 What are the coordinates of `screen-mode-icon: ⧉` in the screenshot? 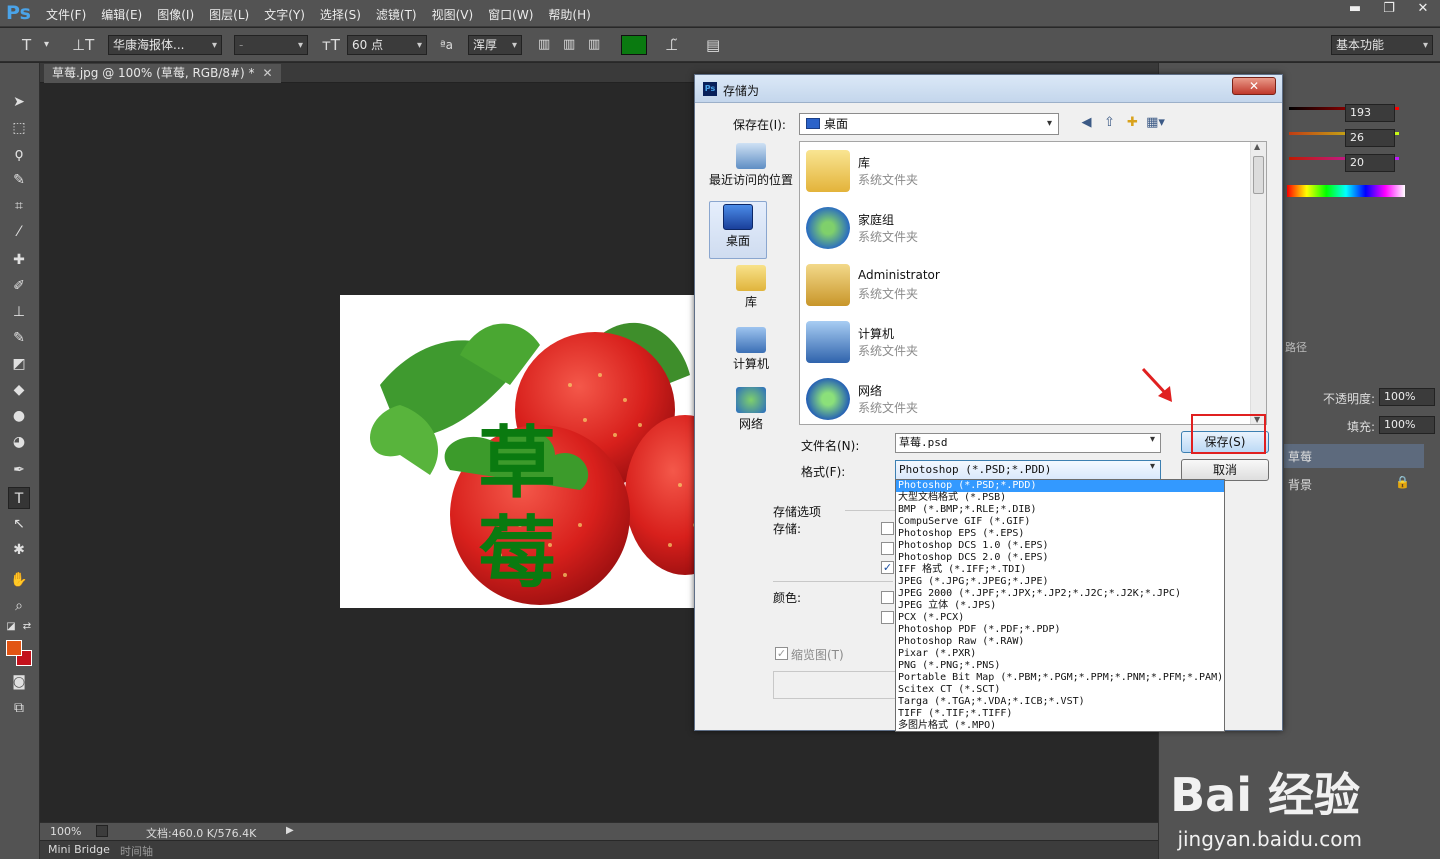 It's located at (19, 708).